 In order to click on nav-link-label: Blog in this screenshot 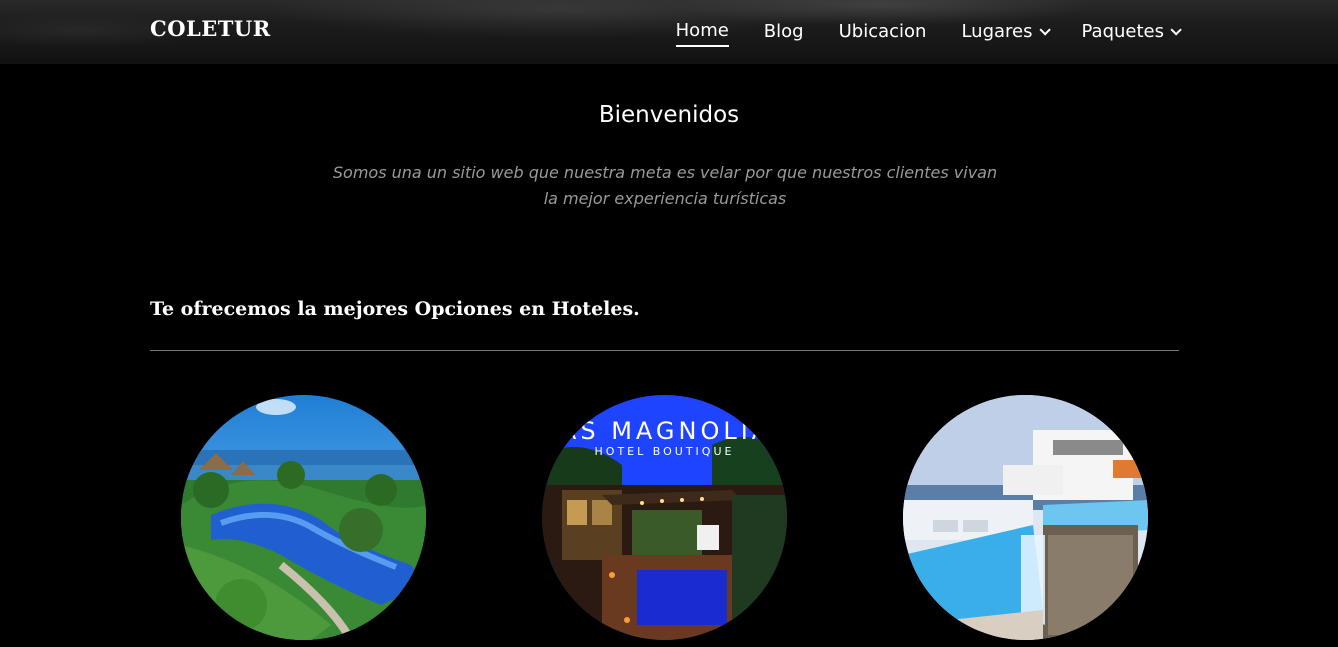, I will do `click(783, 31)`.